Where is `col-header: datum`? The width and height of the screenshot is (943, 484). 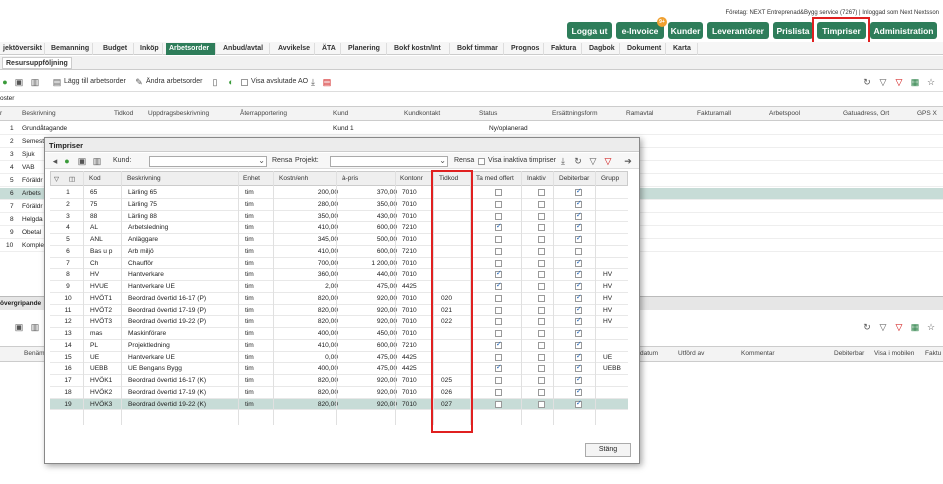
col-header: datum is located at coordinates (649, 353).